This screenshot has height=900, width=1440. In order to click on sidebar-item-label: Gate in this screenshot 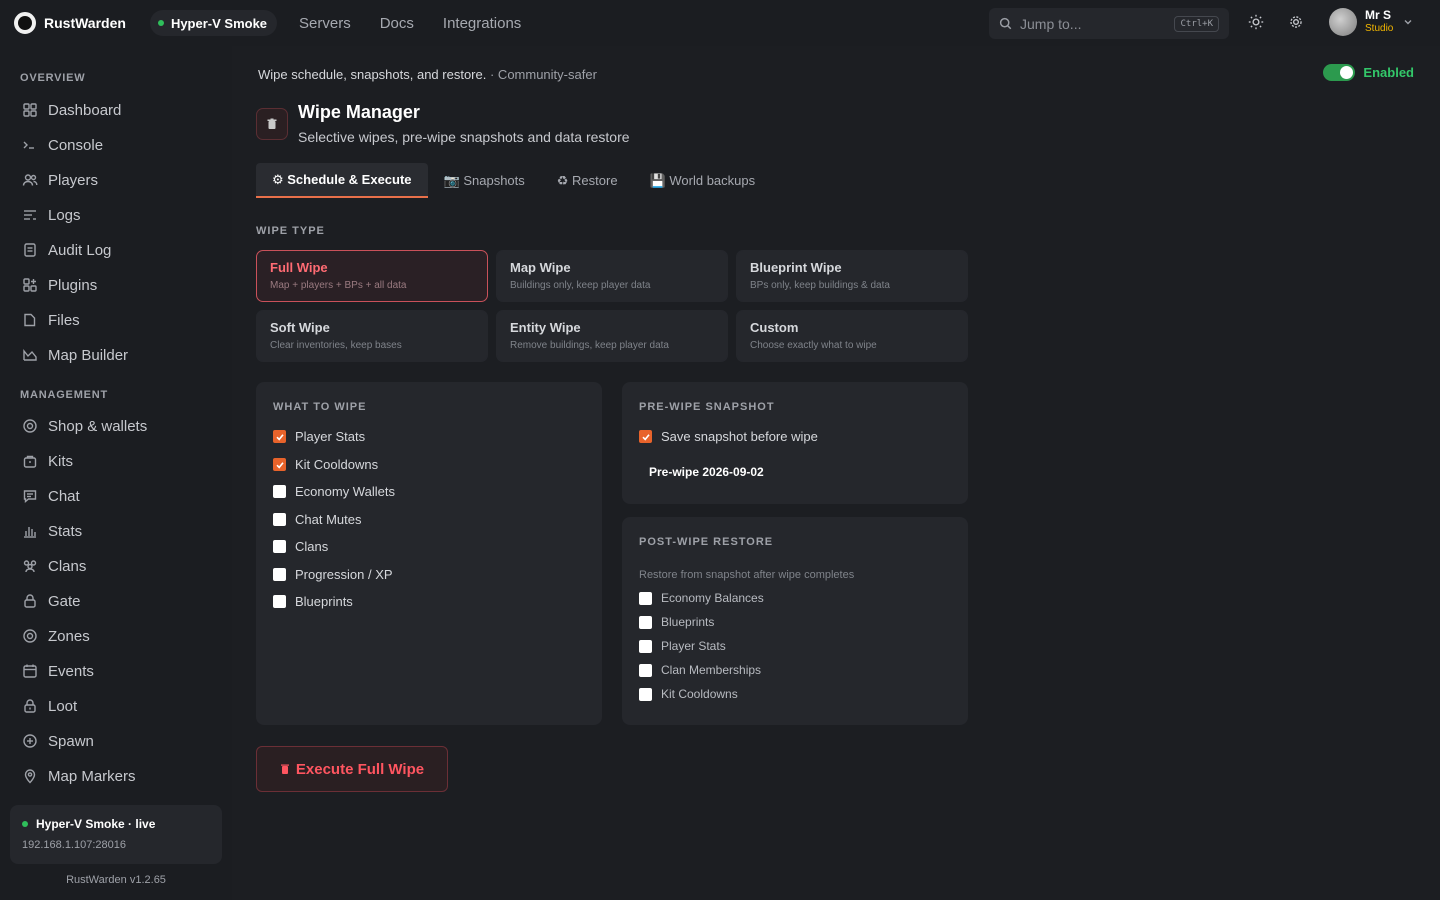, I will do `click(64, 601)`.